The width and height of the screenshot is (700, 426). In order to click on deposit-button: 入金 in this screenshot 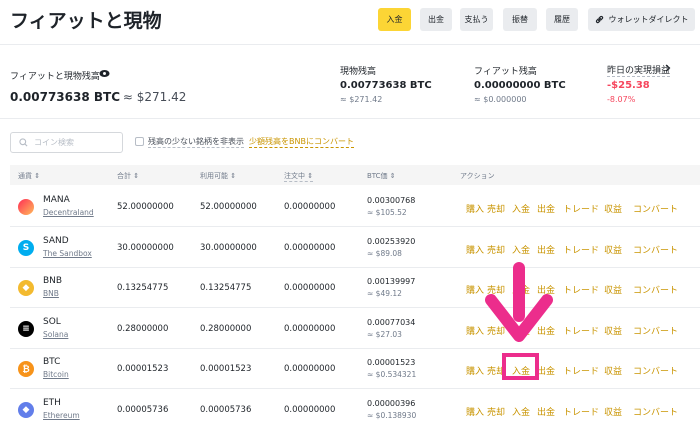, I will do `click(394, 19)`.